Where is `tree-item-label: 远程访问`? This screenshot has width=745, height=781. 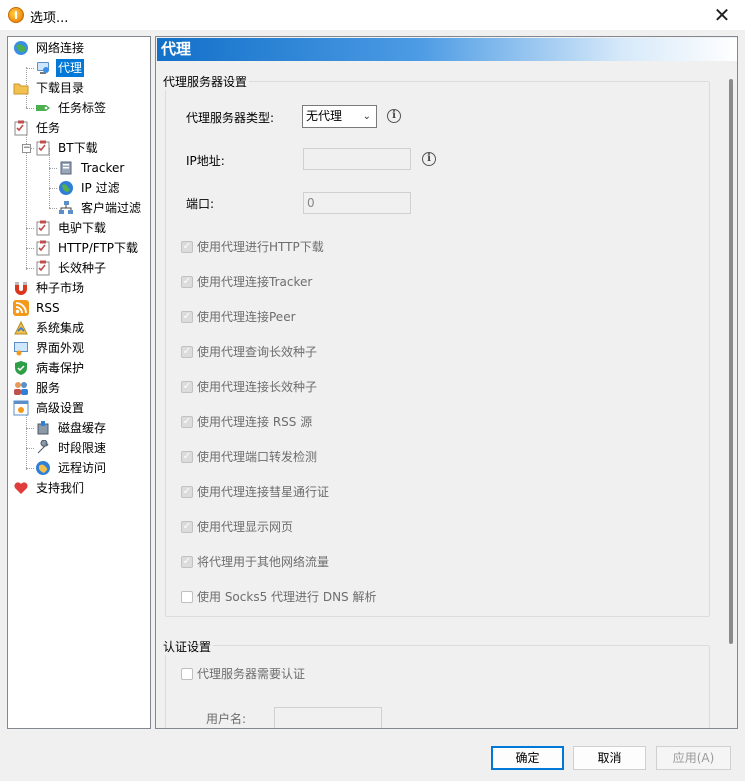
tree-item-label: 远程访问 is located at coordinates (82, 468).